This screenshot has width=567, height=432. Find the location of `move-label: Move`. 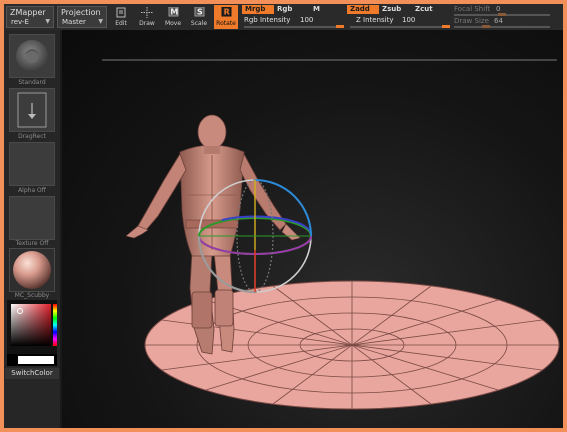

move-label: Move is located at coordinates (173, 23).